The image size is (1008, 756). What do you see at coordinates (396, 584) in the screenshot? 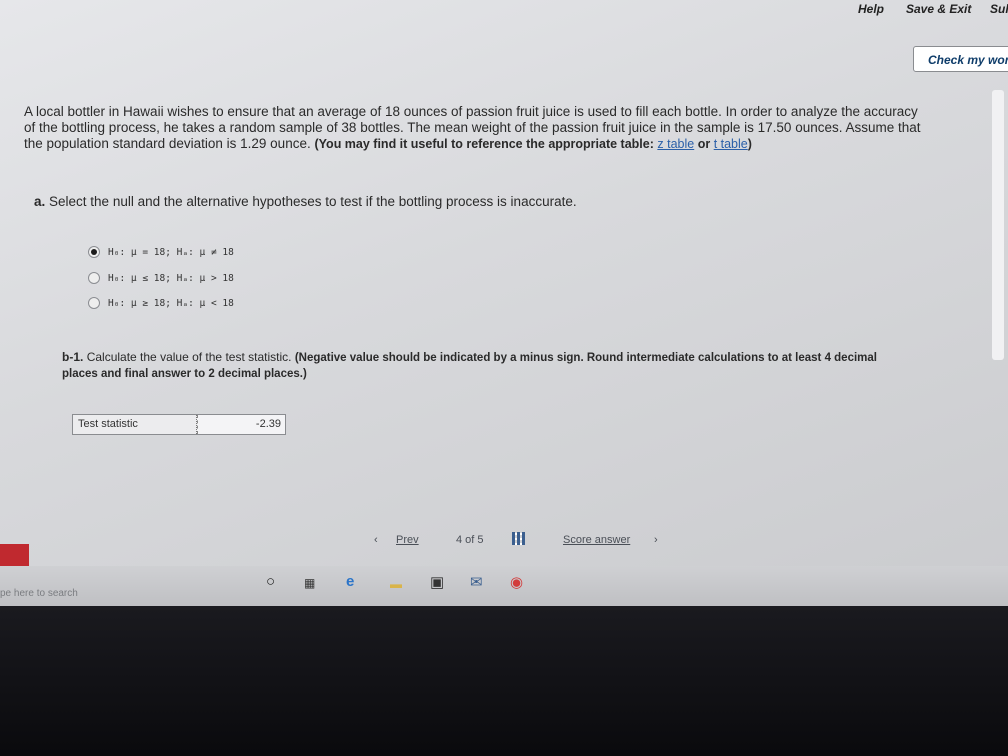
I see `file-explorer-icon: ▬` at bounding box center [396, 584].